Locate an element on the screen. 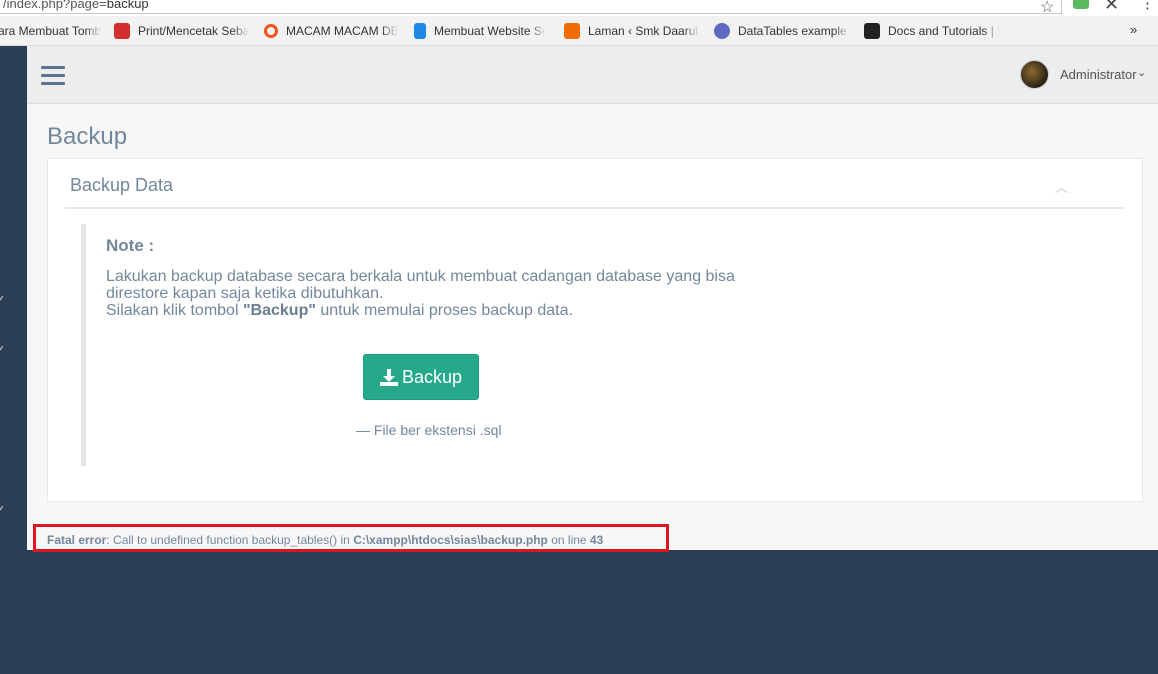  error-line-number: 43 is located at coordinates (596, 540).